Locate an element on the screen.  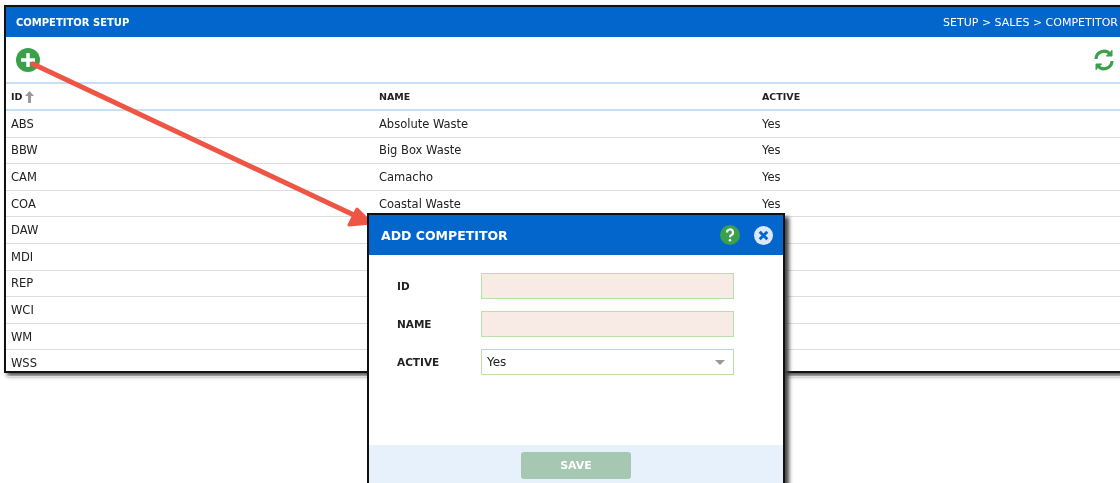
dialog-title: ADD COMPETITOR is located at coordinates (445, 235).